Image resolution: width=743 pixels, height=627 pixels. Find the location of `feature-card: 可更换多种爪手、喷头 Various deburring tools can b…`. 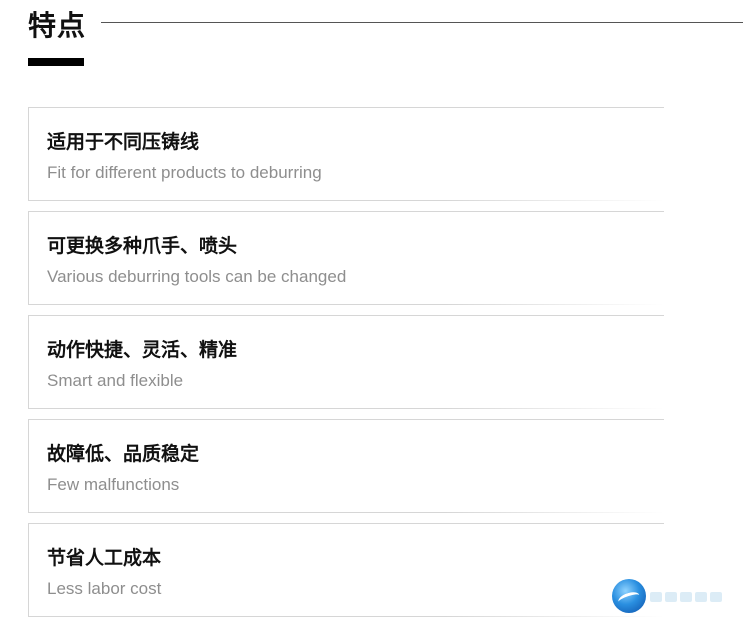

feature-card: 可更换多种爪手、喷头 Various deburring tools can b… is located at coordinates (346, 258).